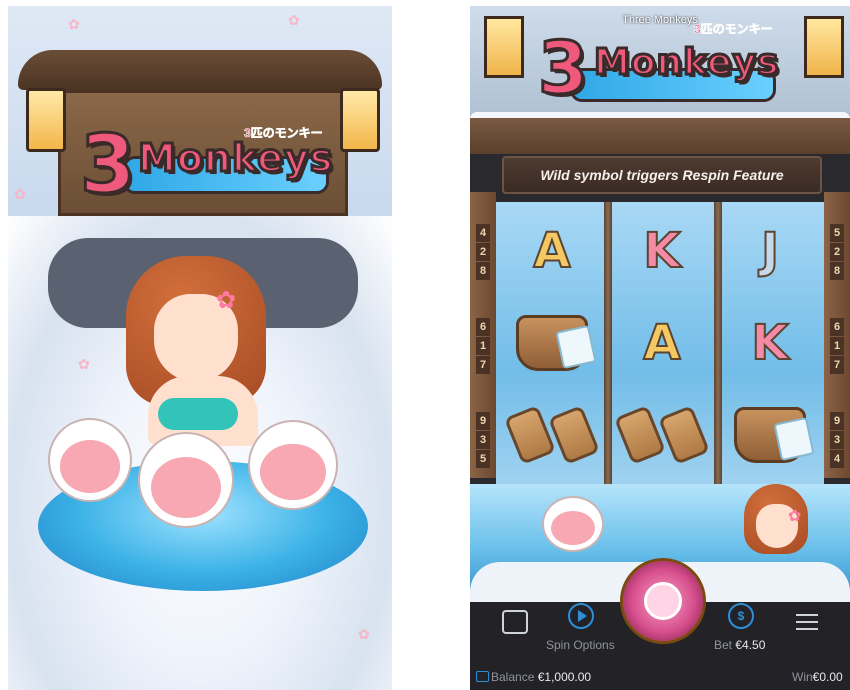 The height and width of the screenshot is (690, 850). I want to click on game-title: Three Monkeys, so click(660, 20).